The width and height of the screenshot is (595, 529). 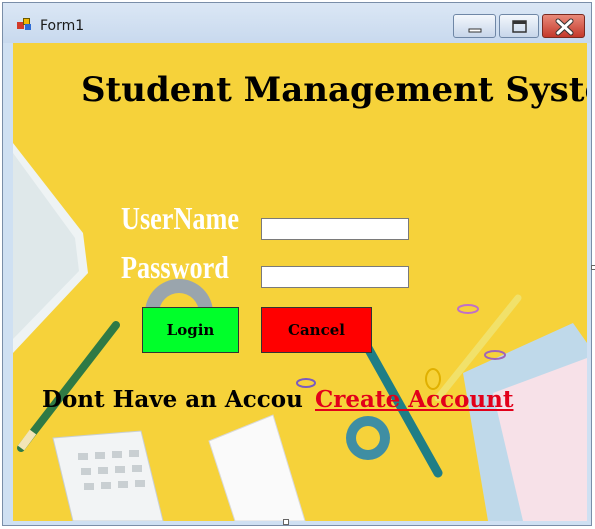 I want to click on minimize-button, so click(x=474, y=26).